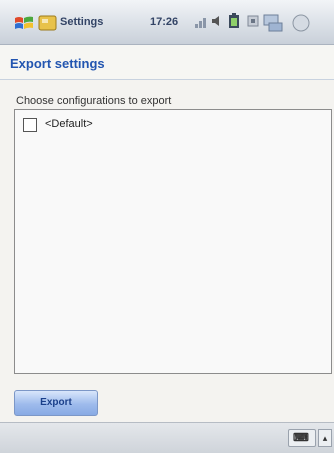 The image size is (334, 453). I want to click on start-menu-icon, so click(24, 23).